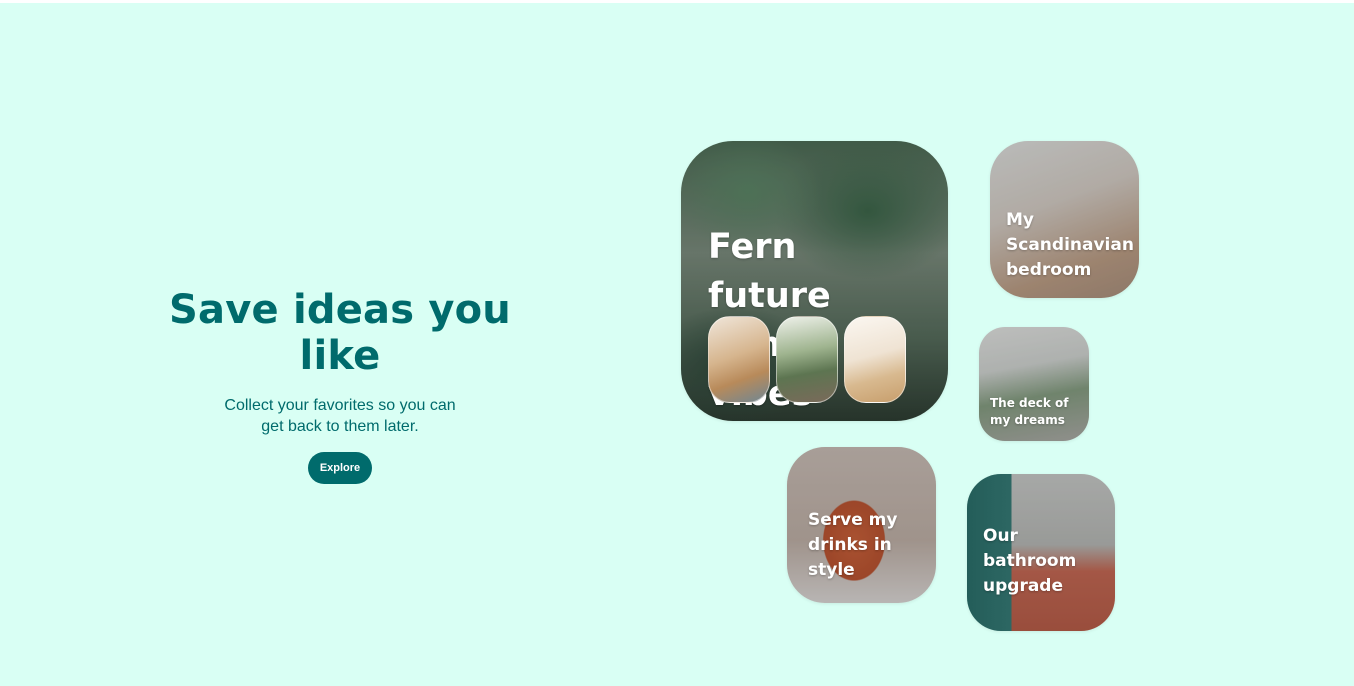 The height and width of the screenshot is (686, 1354). Describe the element at coordinates (1070, 245) in the screenshot. I see `board-title: My Scandinavian bedroom` at that location.